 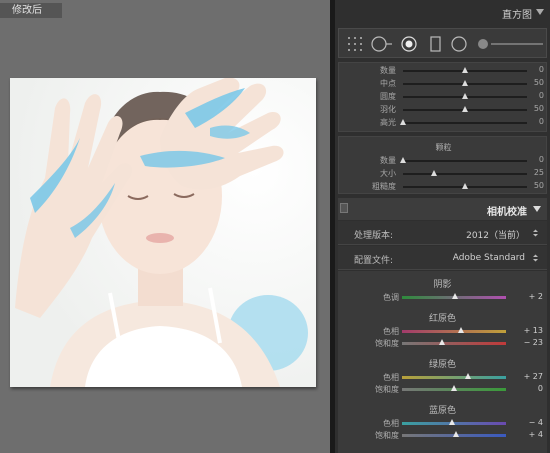 I want to click on slider-label: 大小, so click(x=388, y=173).